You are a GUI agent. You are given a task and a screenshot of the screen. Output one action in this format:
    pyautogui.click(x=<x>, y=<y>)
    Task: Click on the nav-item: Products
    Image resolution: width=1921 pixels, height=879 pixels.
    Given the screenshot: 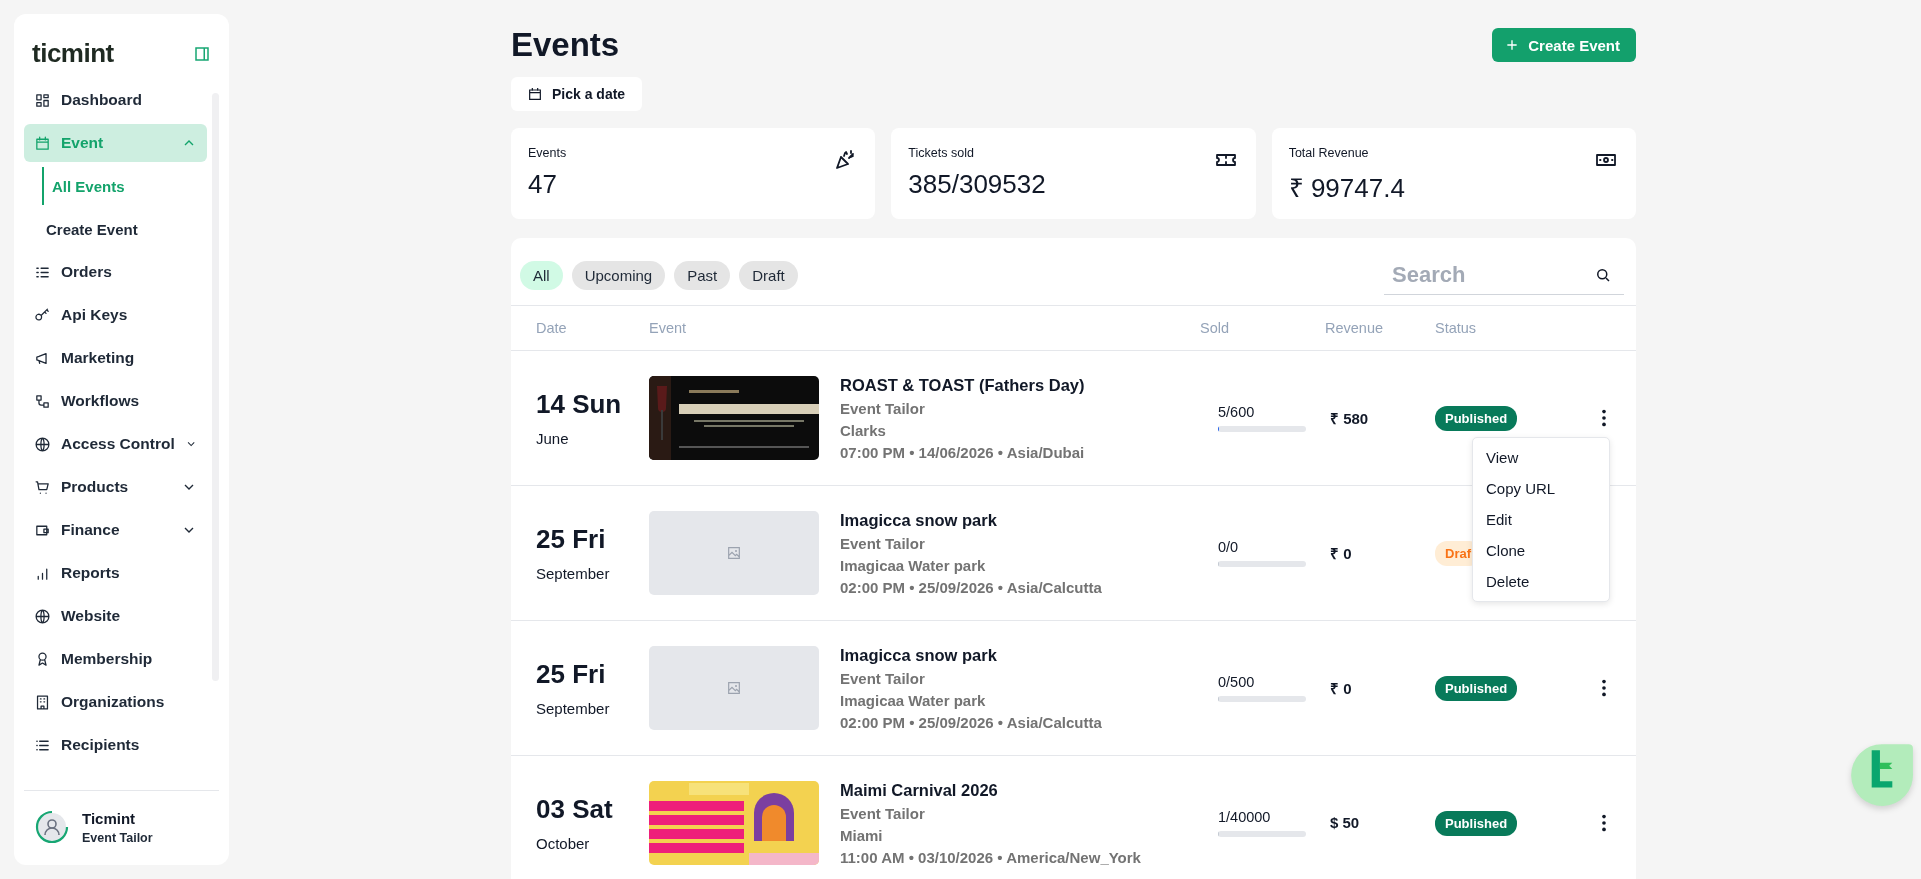 What is the action you would take?
    pyautogui.click(x=115, y=487)
    